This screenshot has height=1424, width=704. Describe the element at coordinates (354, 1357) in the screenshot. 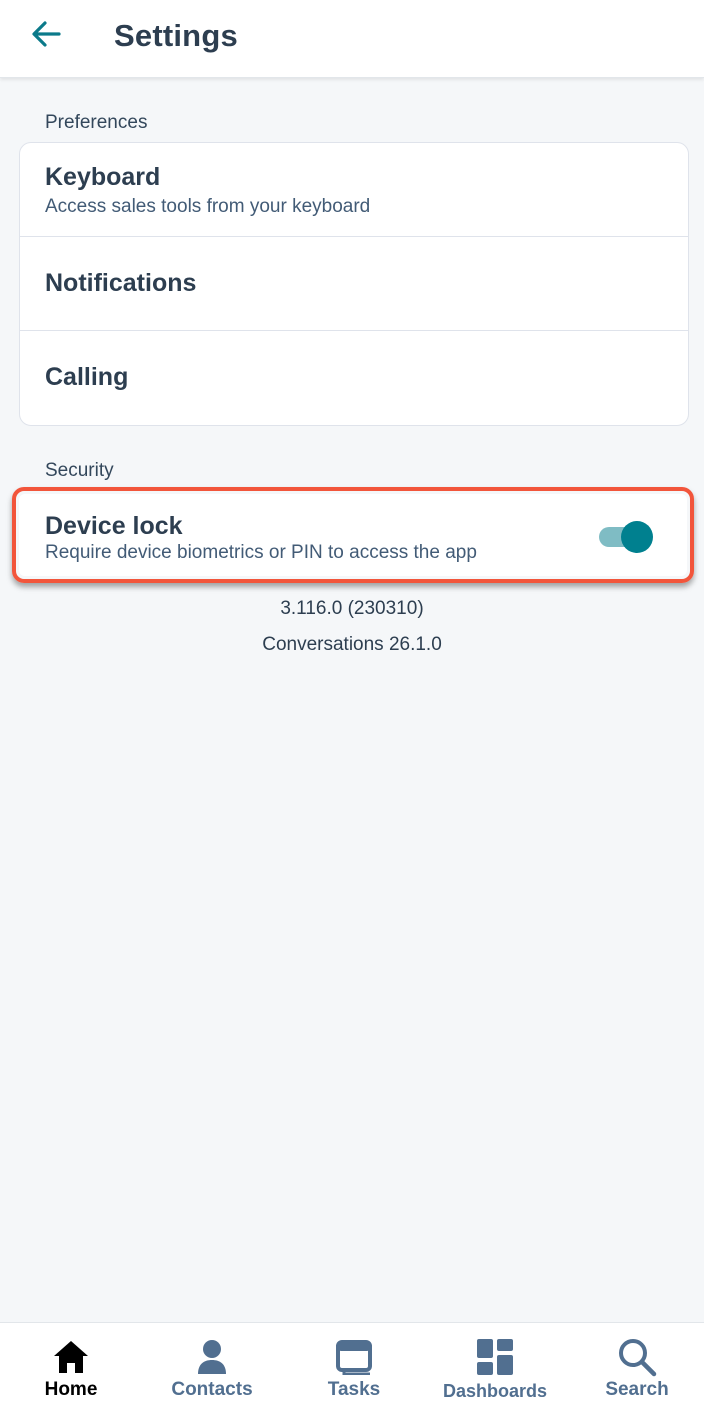

I see `tasks-icon` at that location.